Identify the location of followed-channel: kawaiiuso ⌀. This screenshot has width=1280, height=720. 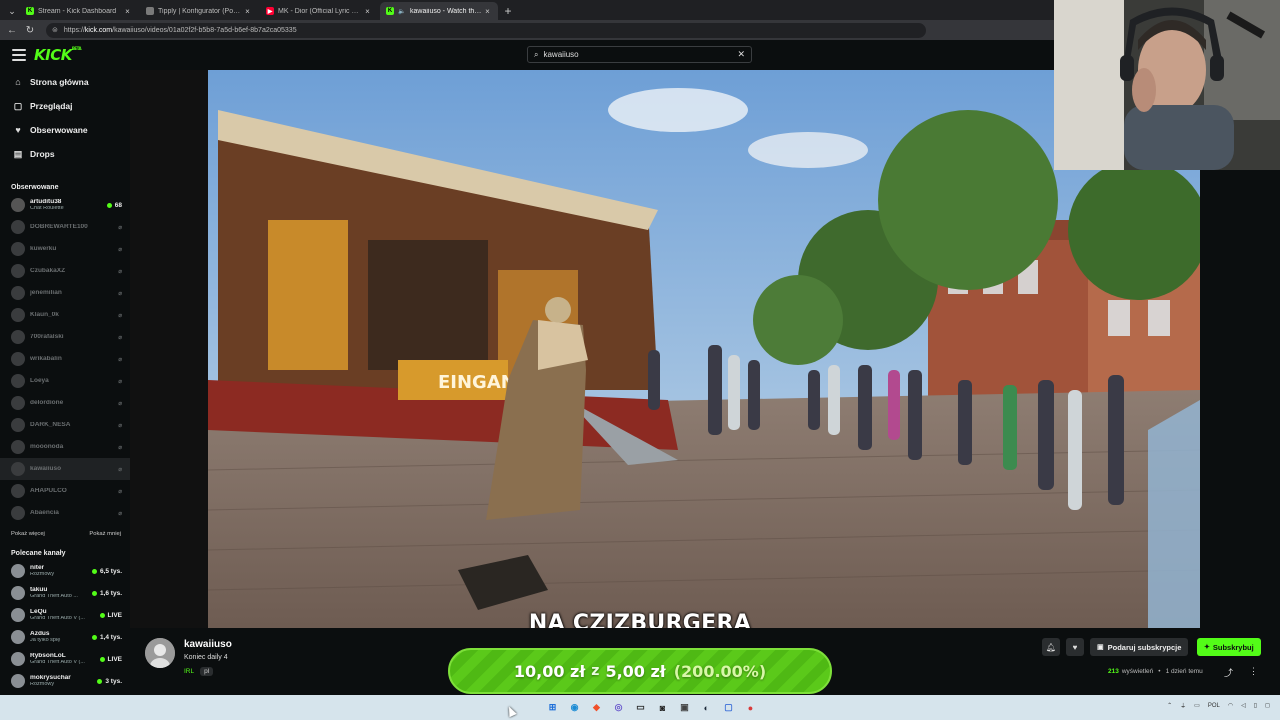
(65, 469).